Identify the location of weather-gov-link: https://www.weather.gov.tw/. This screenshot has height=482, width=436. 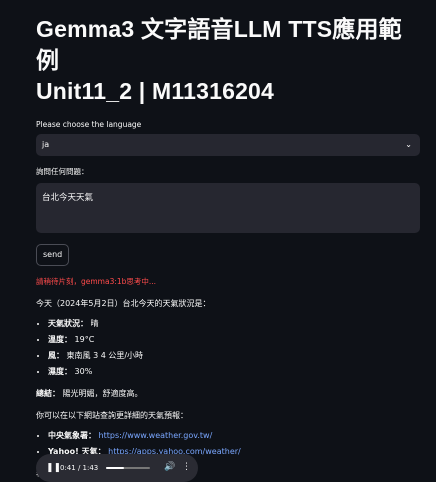
(156, 435).